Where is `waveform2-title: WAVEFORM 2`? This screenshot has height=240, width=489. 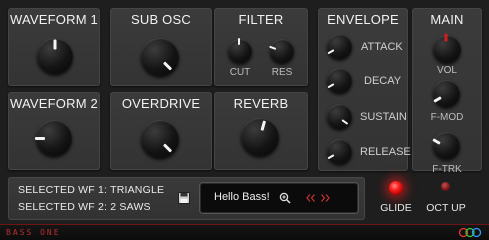 waveform2-title: WAVEFORM 2 is located at coordinates (54, 103).